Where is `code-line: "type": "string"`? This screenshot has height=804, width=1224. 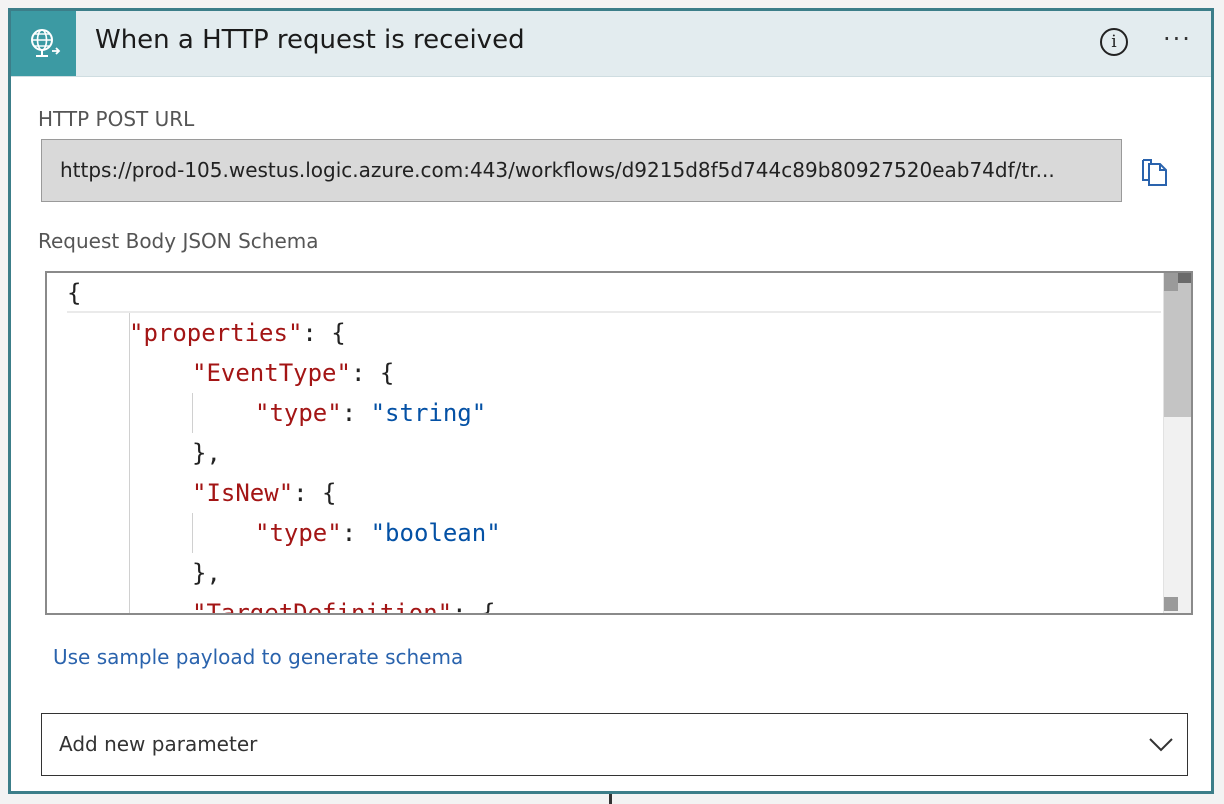 code-line: "type": "string" is located at coordinates (371, 413).